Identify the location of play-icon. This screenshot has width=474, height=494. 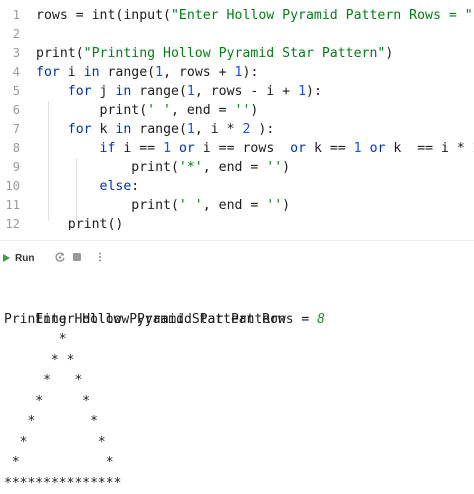
(6, 258).